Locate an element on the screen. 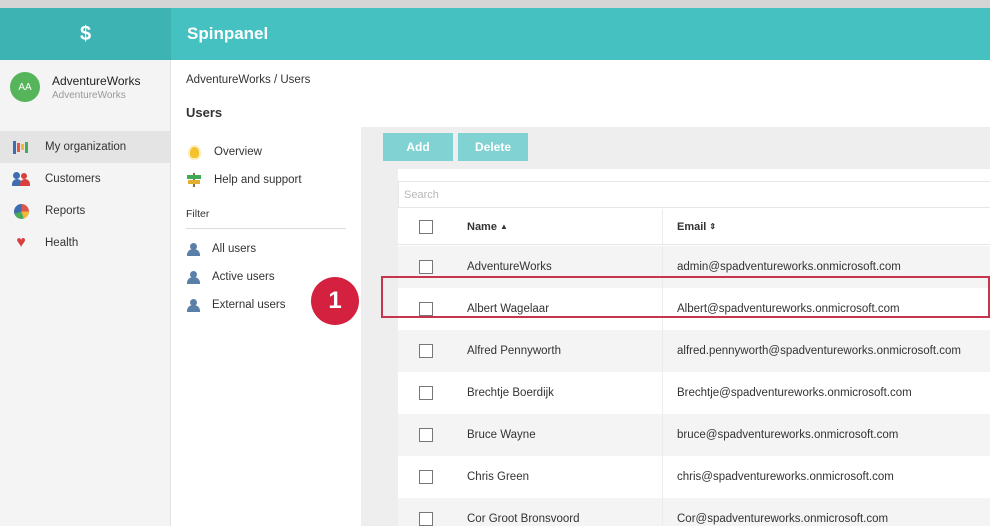 The image size is (990, 526). nav-item-label: My organization is located at coordinates (86, 147).